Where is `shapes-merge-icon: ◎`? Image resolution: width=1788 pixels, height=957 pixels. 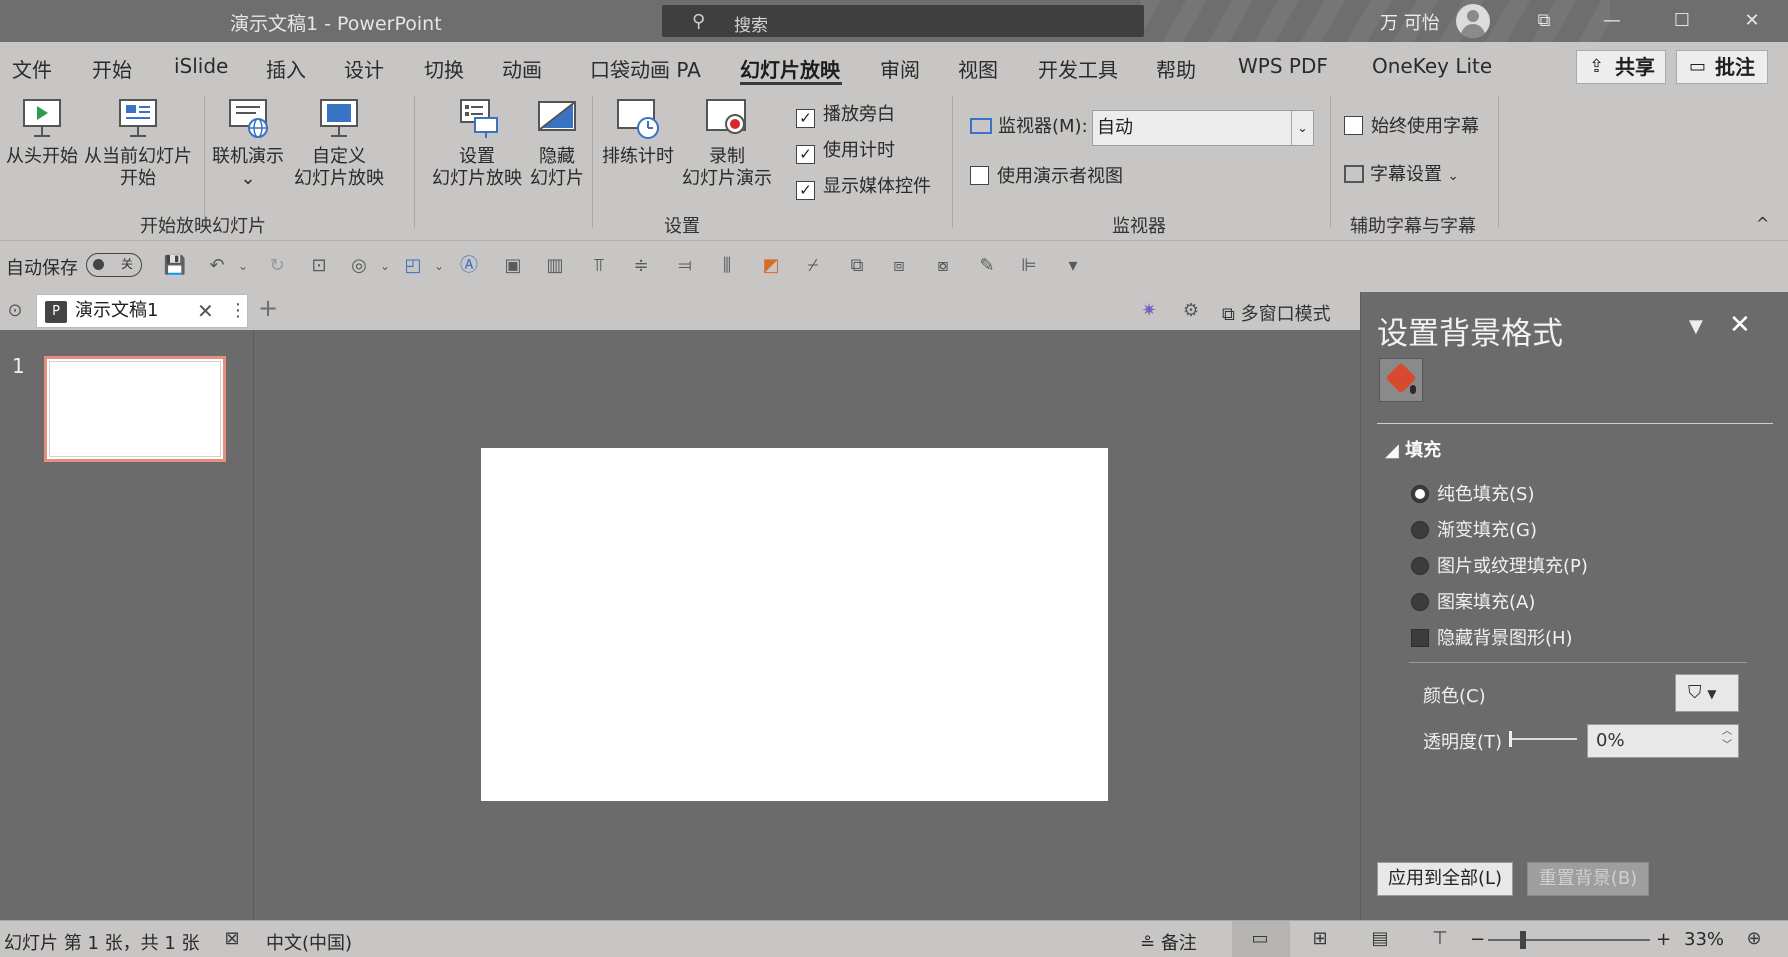
shapes-merge-icon: ◎ is located at coordinates (359, 266).